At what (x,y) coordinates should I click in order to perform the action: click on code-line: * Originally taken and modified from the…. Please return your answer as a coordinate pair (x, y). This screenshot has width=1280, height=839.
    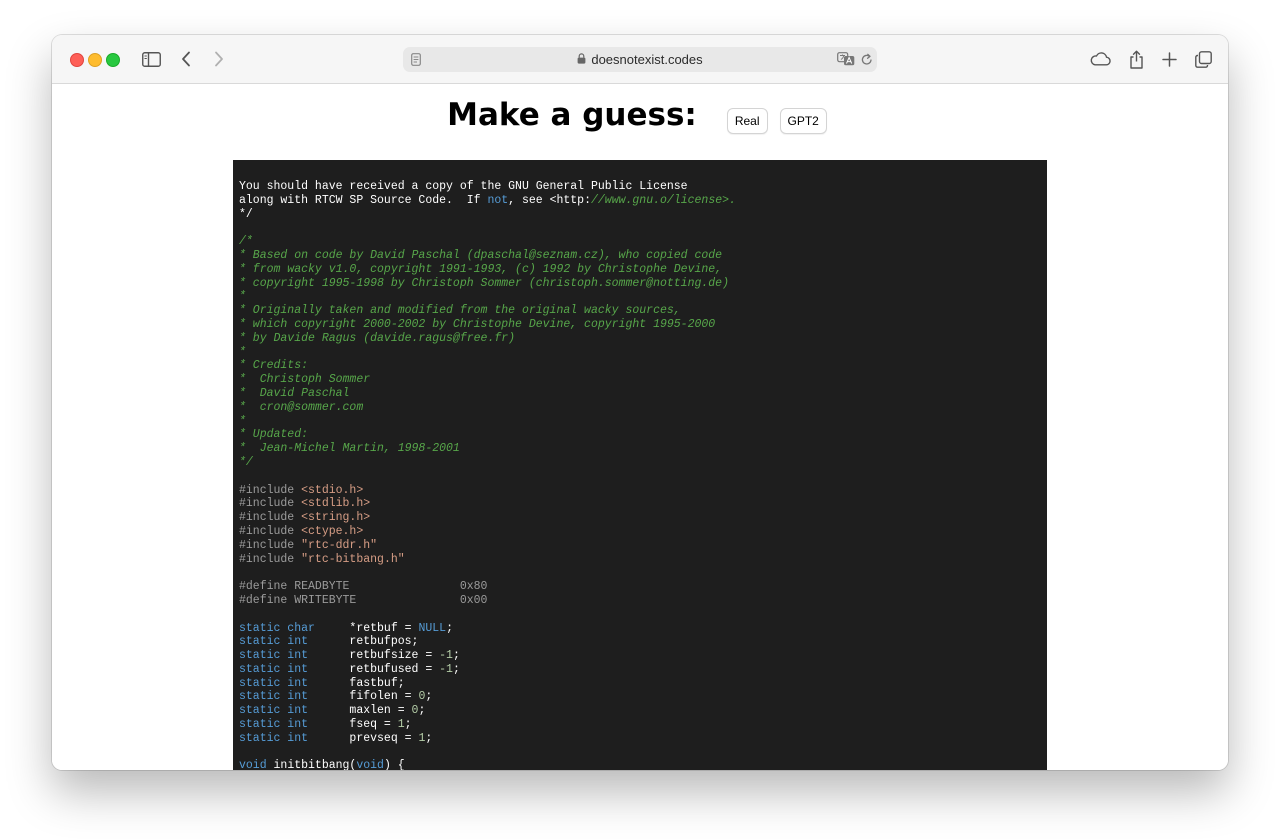
    Looking at the image, I should click on (643, 311).